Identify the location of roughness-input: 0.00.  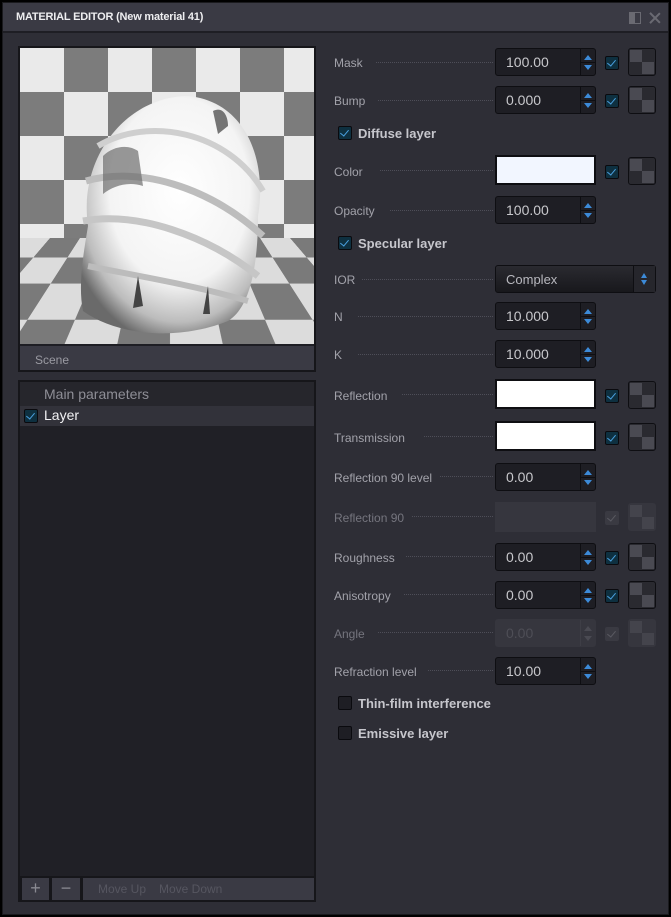
(545, 557).